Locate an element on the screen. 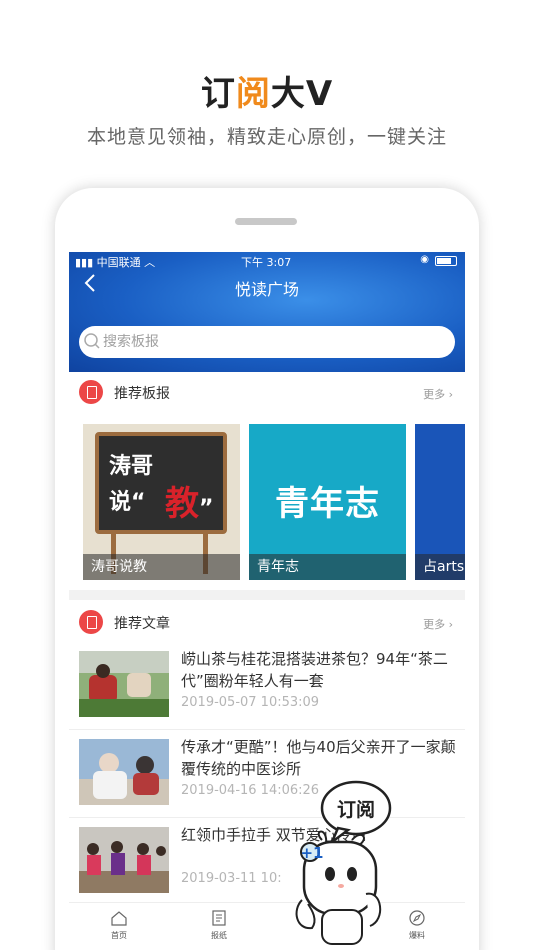 The width and height of the screenshot is (534, 950). status-time: 下午 3:07 is located at coordinates (266, 262).